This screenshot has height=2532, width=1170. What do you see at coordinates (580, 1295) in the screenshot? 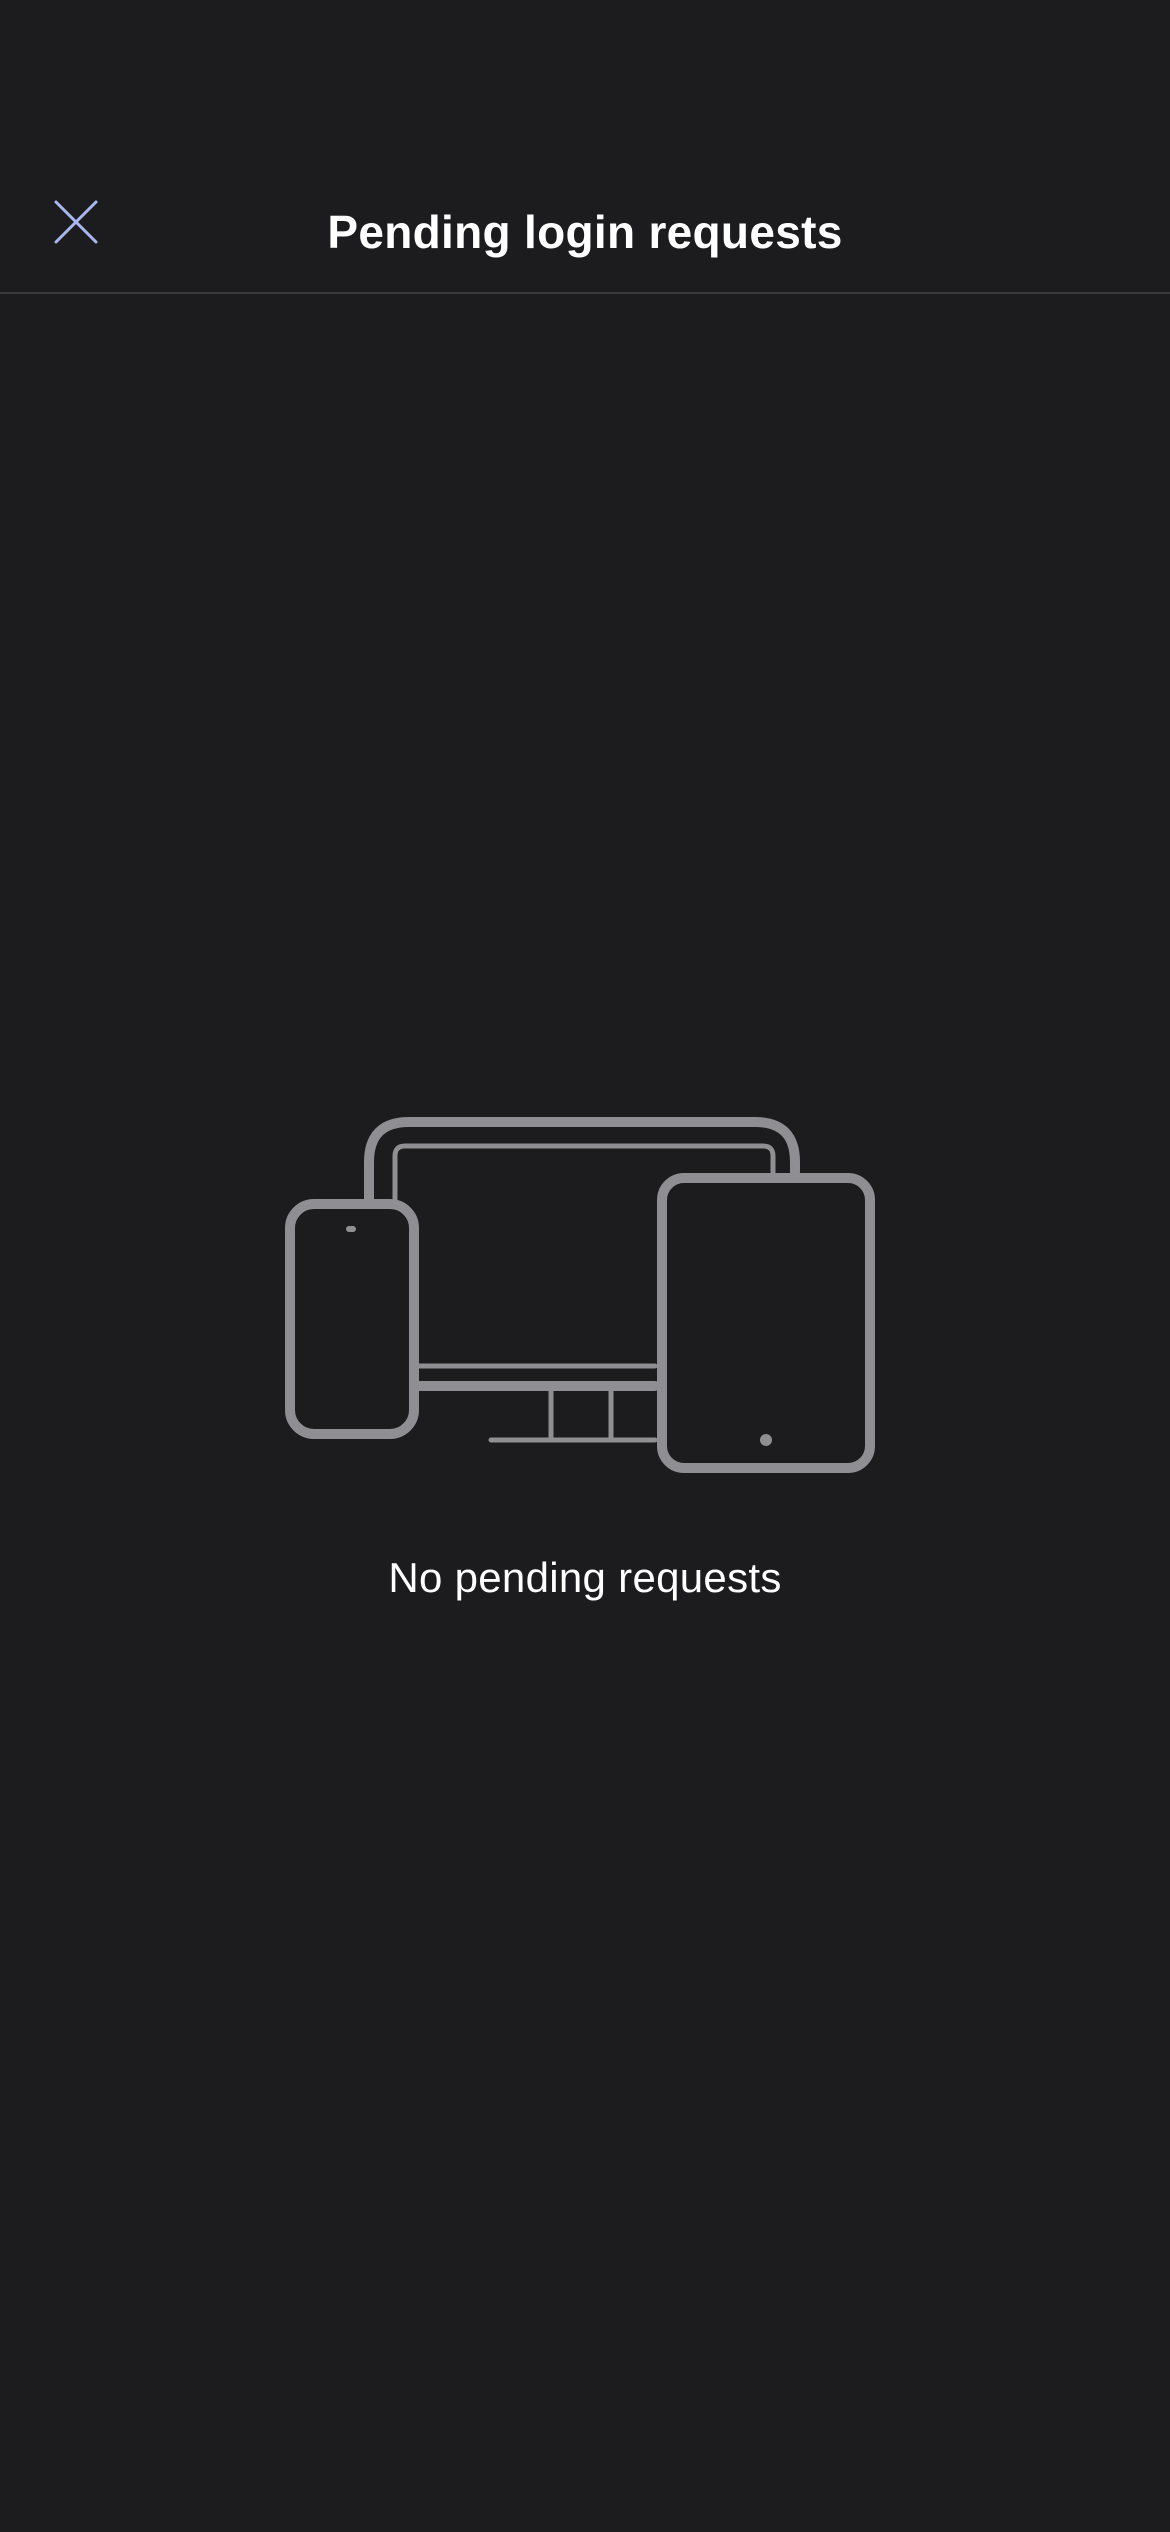
I see `devices-icon` at bounding box center [580, 1295].